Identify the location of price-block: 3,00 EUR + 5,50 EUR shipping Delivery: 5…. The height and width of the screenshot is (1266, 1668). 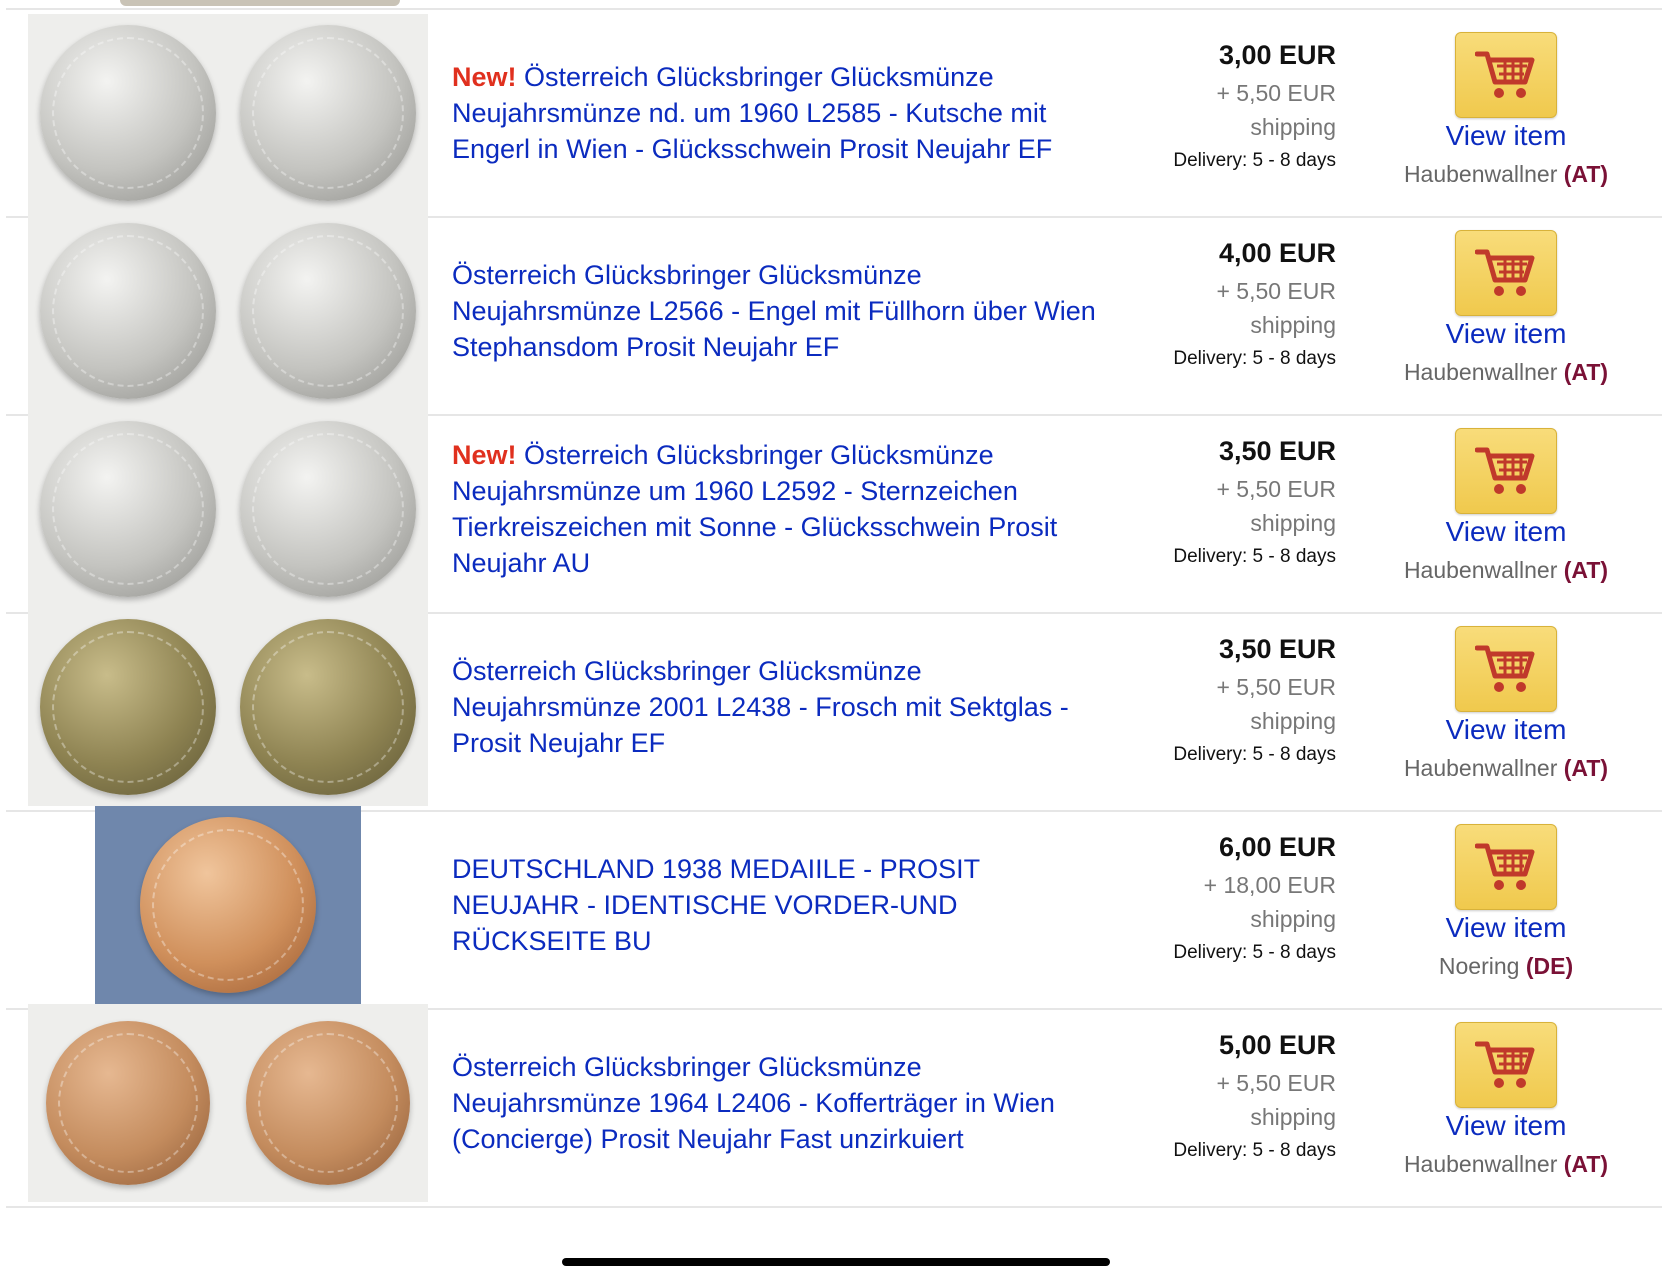
(1211, 113).